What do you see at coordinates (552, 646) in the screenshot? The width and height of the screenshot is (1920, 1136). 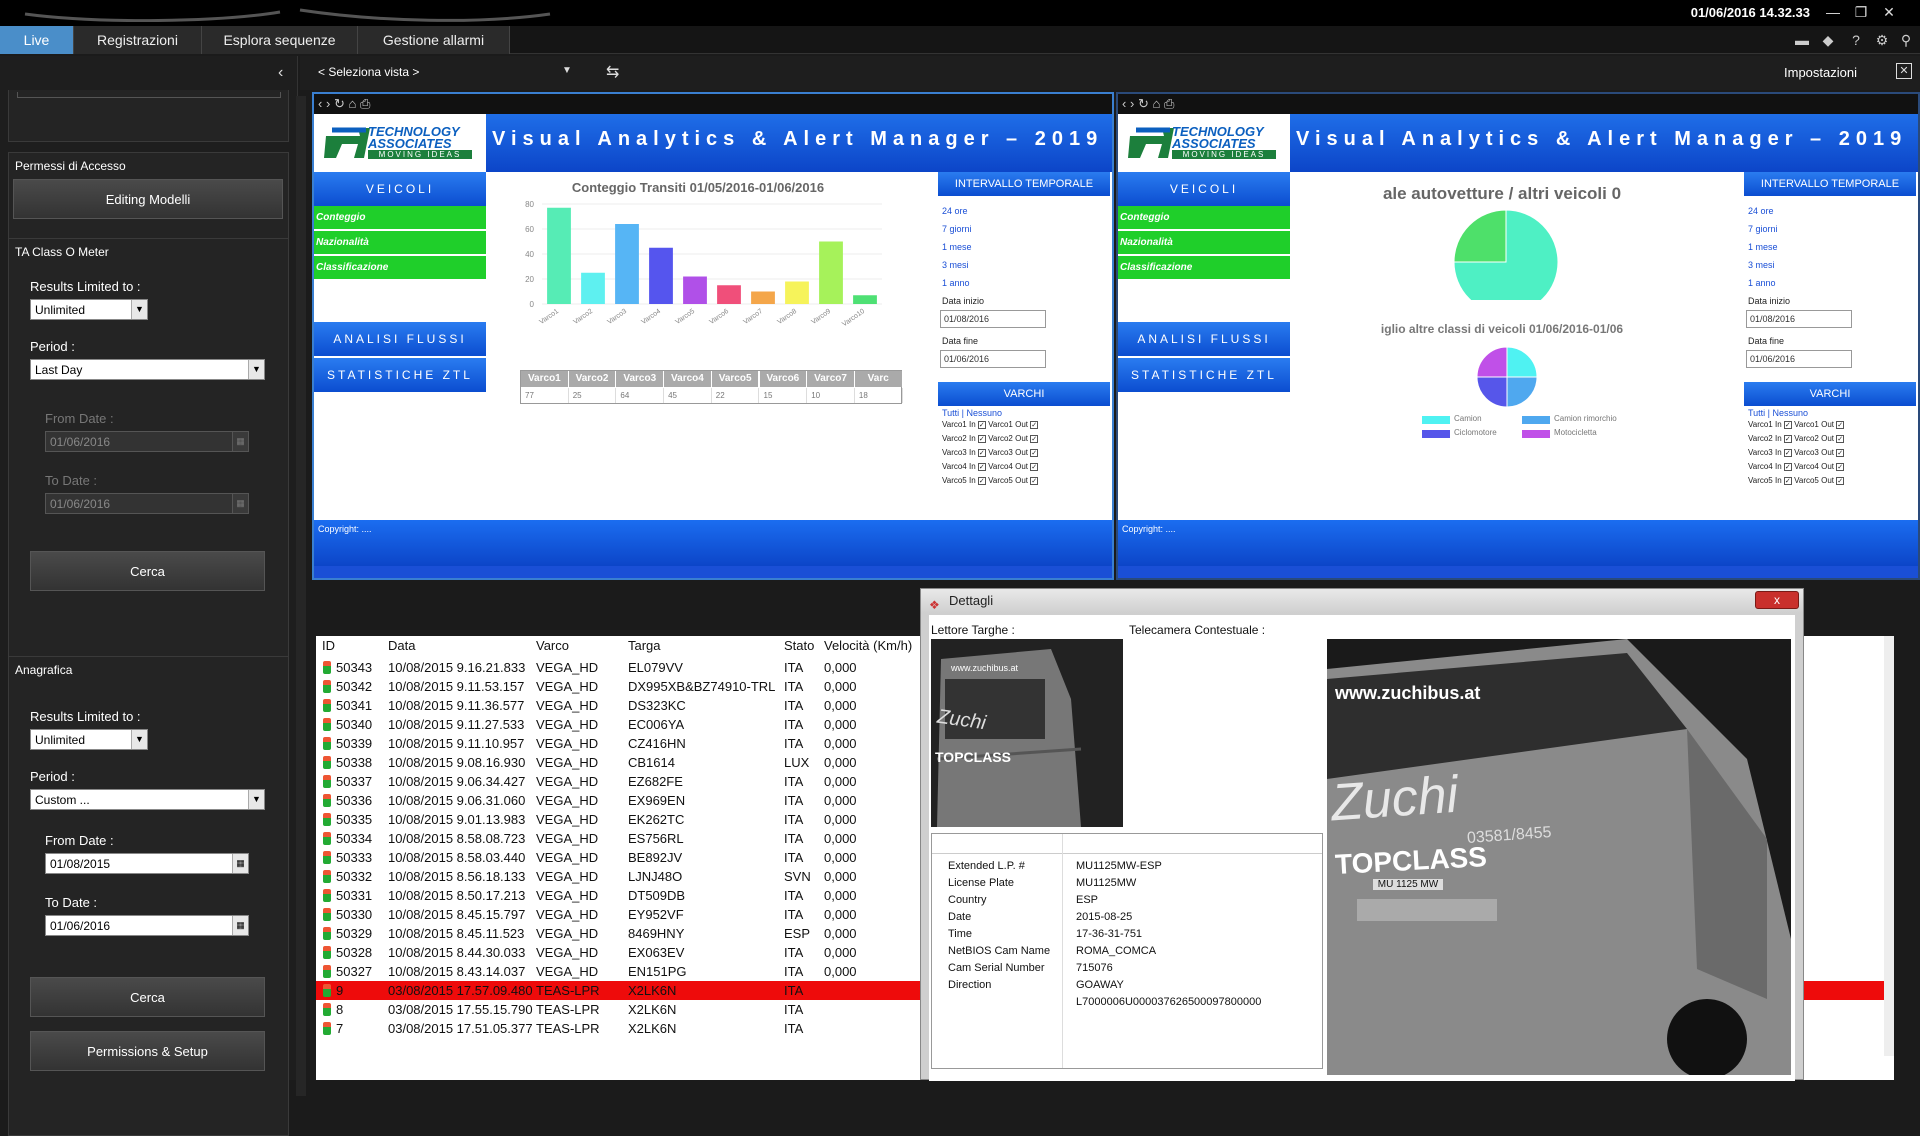 I see `col-varco: Varco` at bounding box center [552, 646].